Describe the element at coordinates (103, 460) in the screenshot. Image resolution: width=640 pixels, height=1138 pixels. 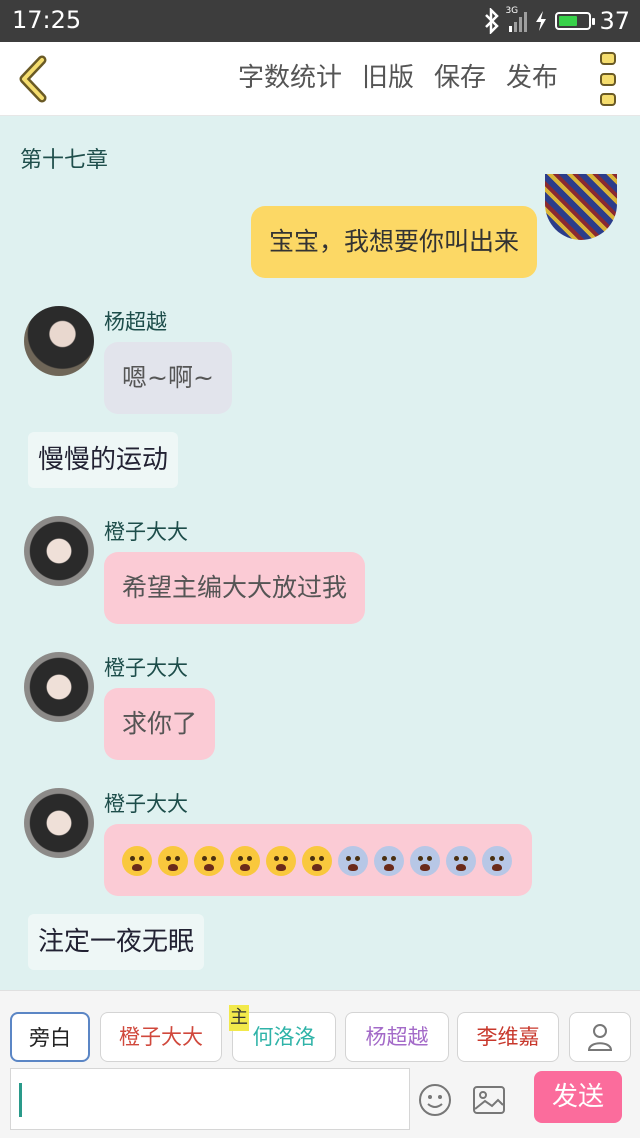
I see `narration-text: 慢慢的运动` at that location.